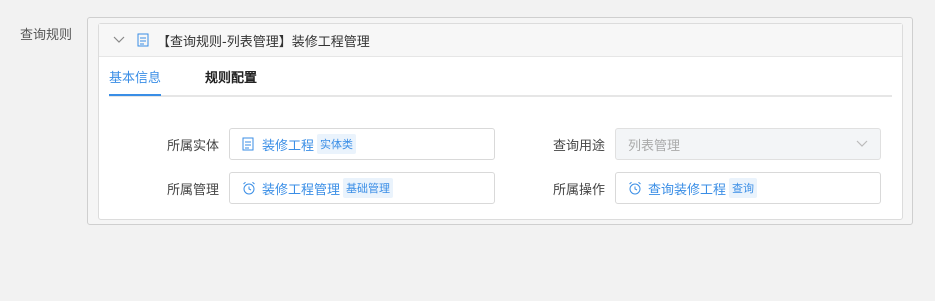  What do you see at coordinates (687, 188) in the screenshot?
I see `operation-value: 查询装修工程` at bounding box center [687, 188].